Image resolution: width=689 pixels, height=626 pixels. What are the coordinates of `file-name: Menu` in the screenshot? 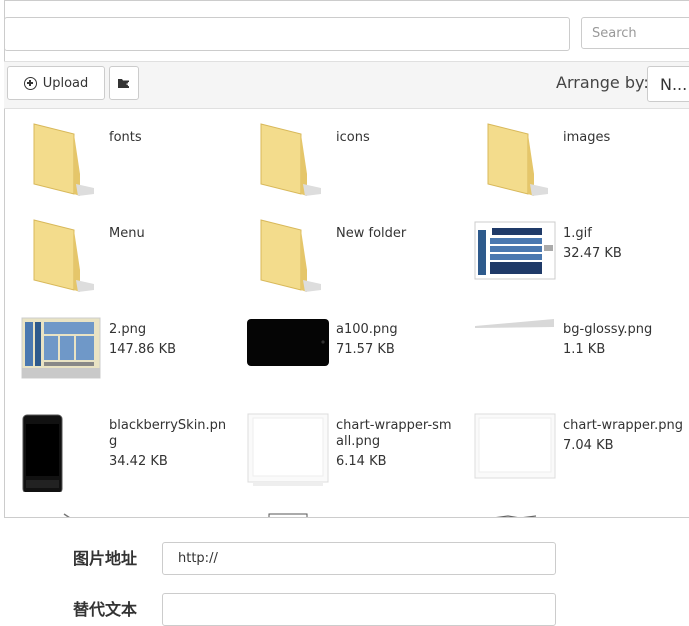 It's located at (127, 233).